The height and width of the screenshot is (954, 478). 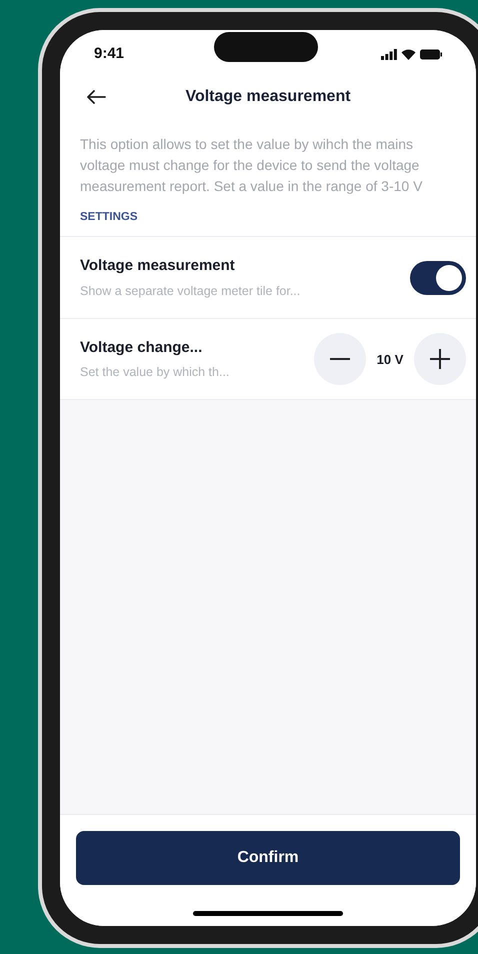 What do you see at coordinates (408, 54) in the screenshot?
I see `wifi-icon` at bounding box center [408, 54].